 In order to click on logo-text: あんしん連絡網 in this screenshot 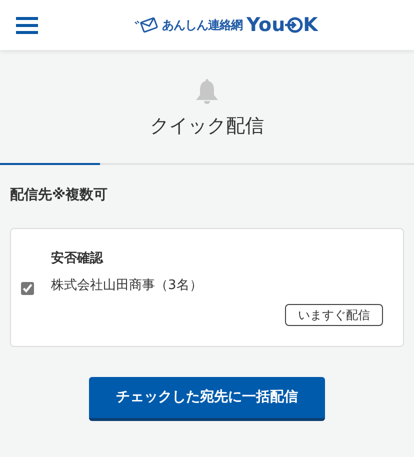, I will do `click(202, 25)`.